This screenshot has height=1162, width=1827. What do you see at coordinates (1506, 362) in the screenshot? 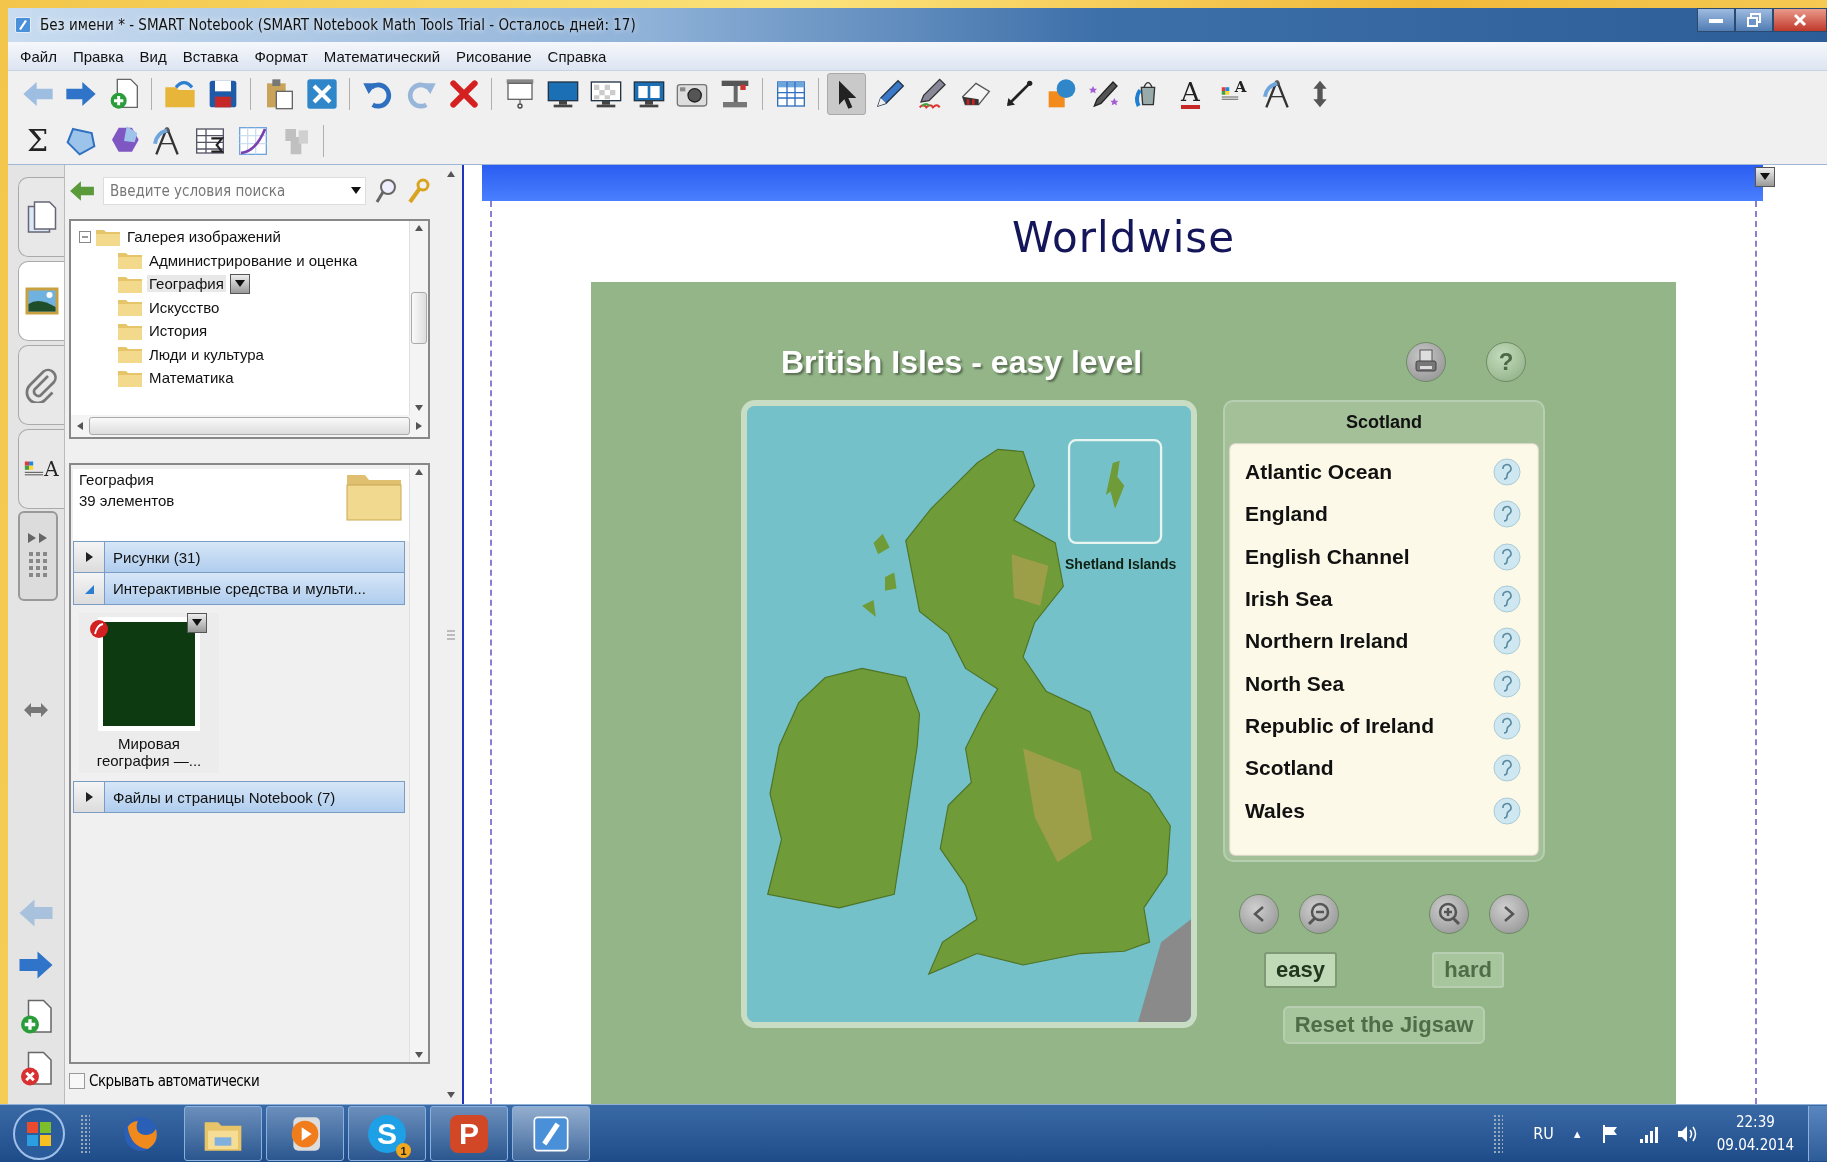
I see `help-button: ?` at bounding box center [1506, 362].